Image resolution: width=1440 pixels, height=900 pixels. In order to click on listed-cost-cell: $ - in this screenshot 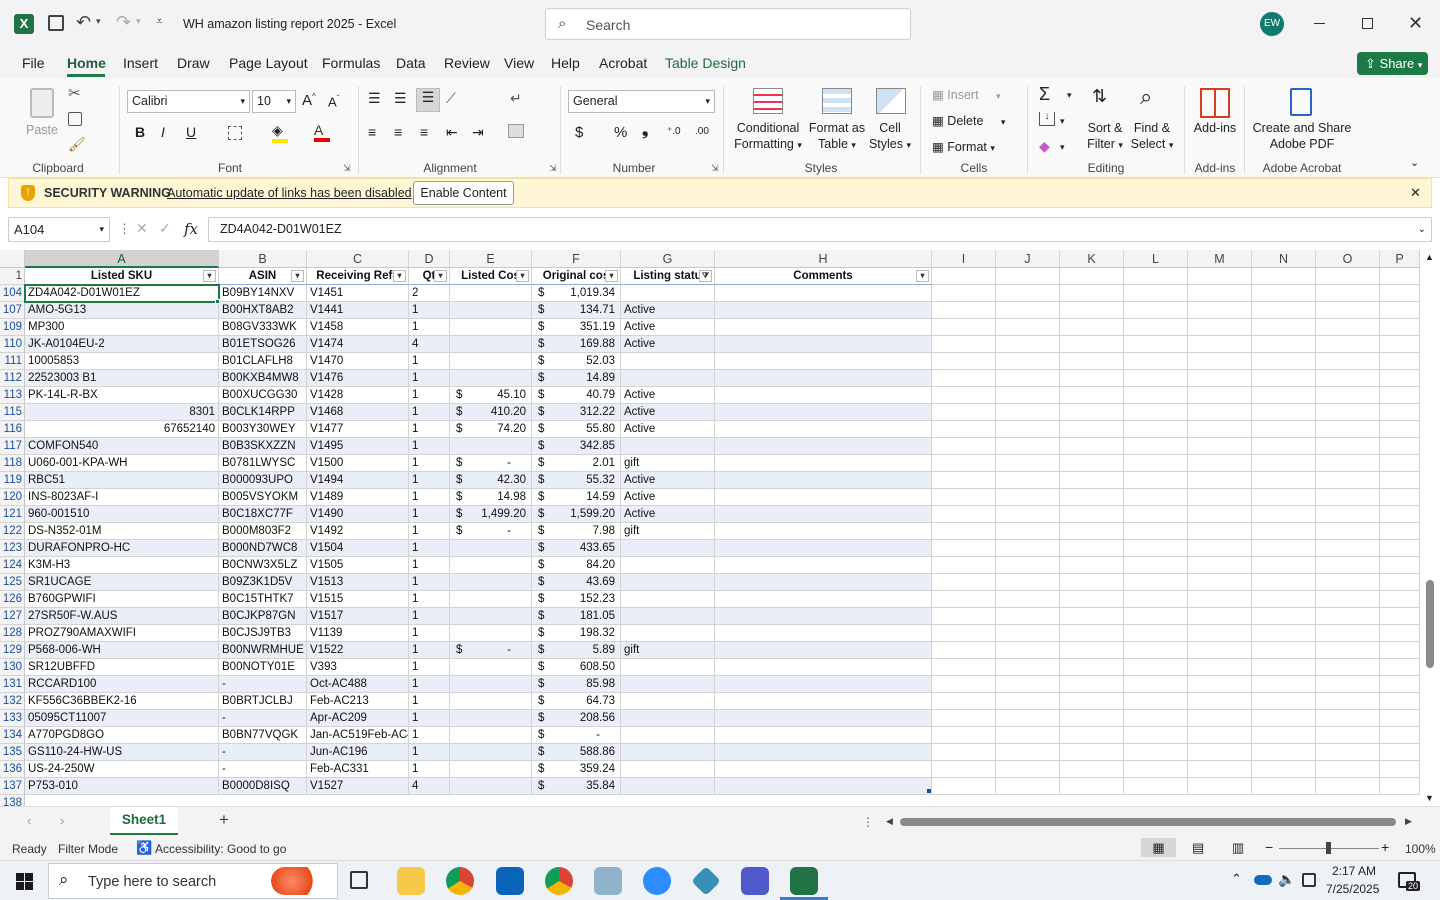, I will do `click(491, 531)`.